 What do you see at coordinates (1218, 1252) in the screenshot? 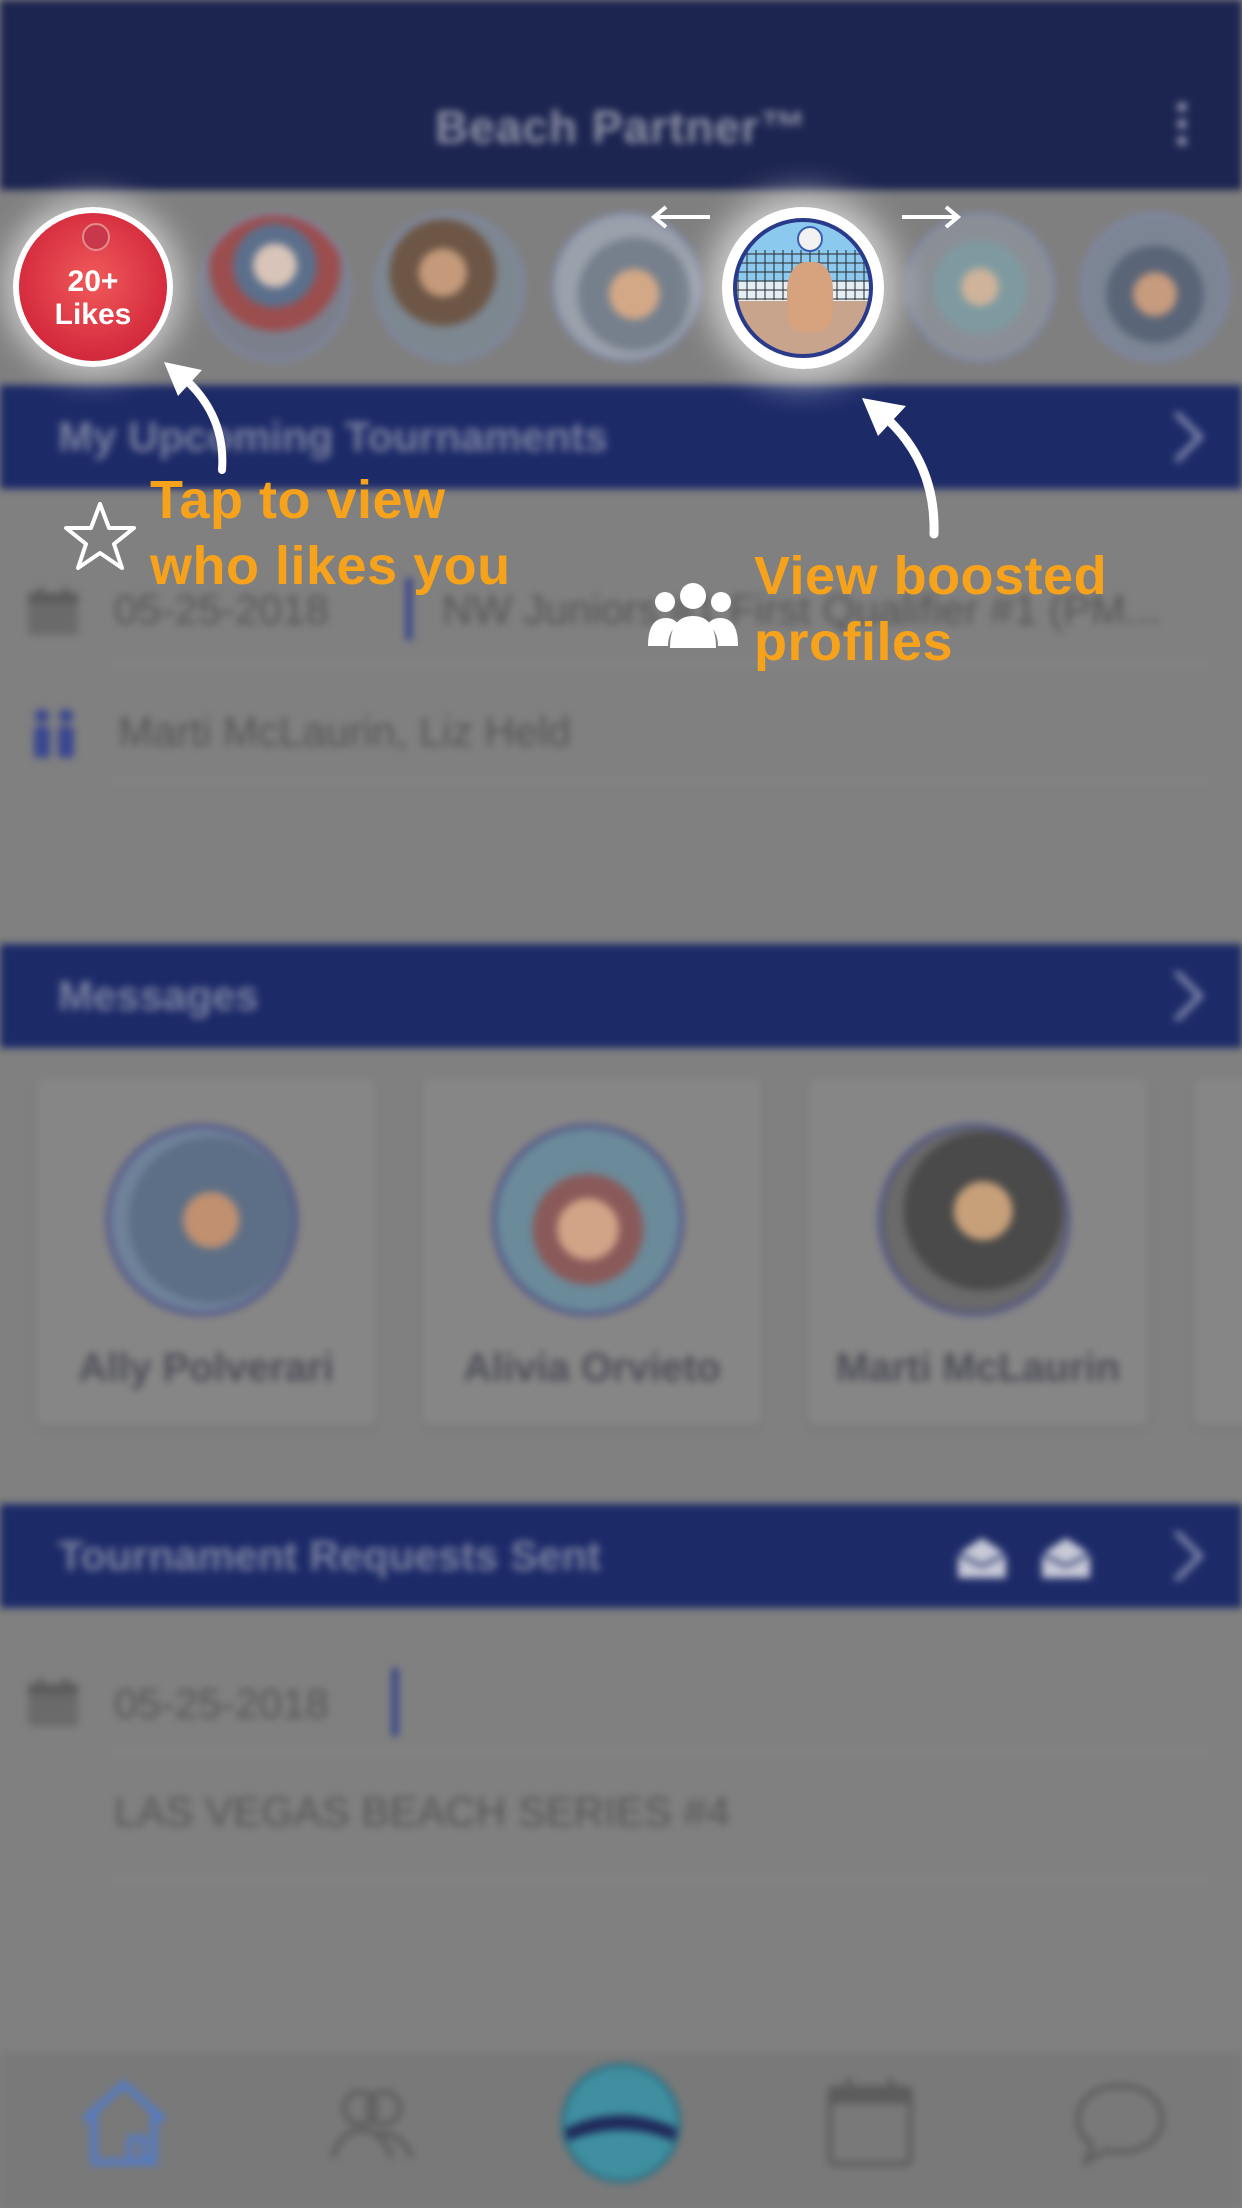
I see `message-card` at bounding box center [1218, 1252].